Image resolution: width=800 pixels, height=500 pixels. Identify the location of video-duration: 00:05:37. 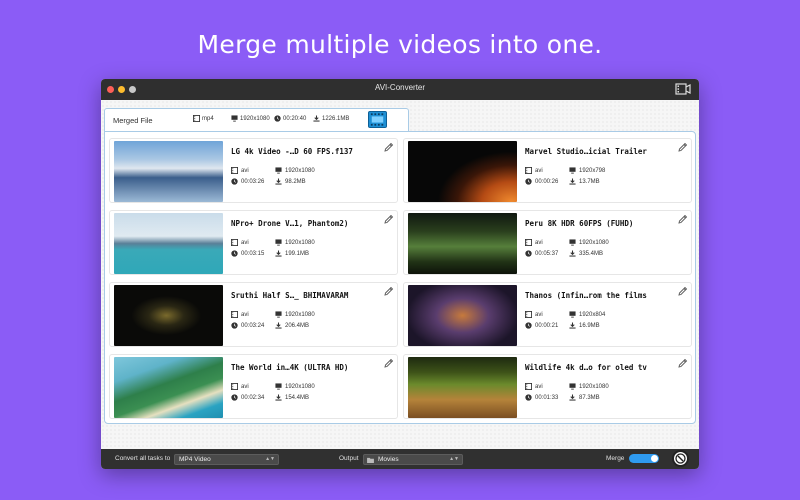
(541, 253).